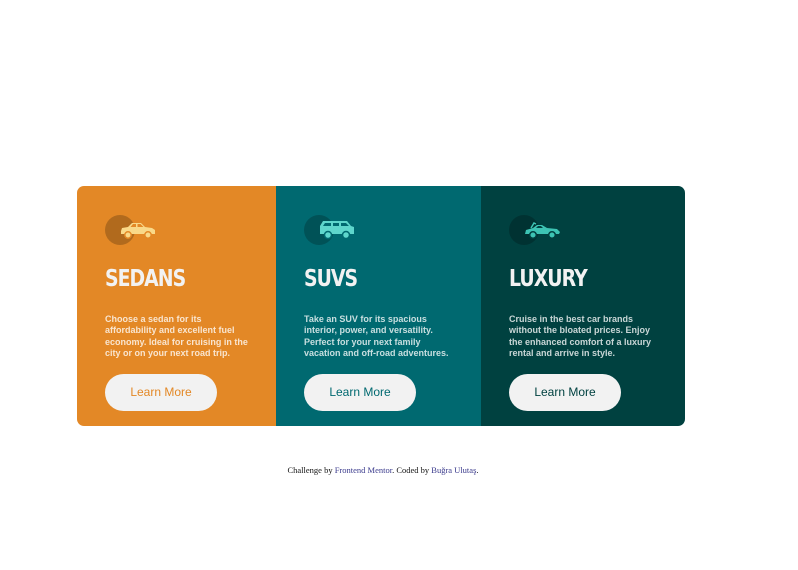 The image size is (798, 570). I want to click on author-link: Buğra Ulutaş, so click(453, 470).